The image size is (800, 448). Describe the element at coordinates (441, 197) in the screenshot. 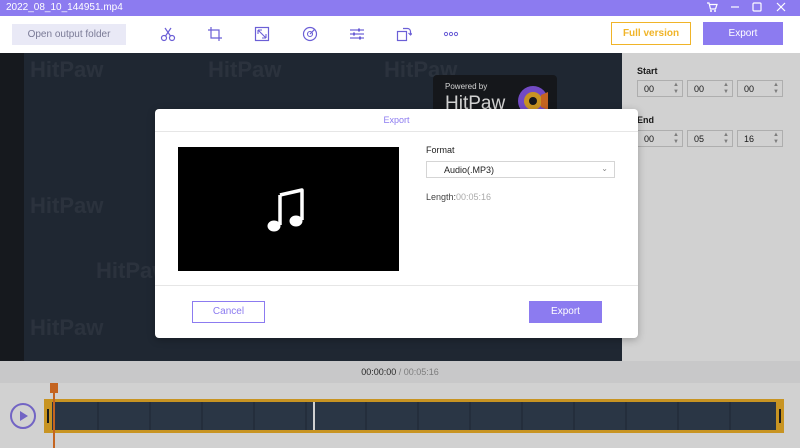

I see `length-label: Length:` at that location.